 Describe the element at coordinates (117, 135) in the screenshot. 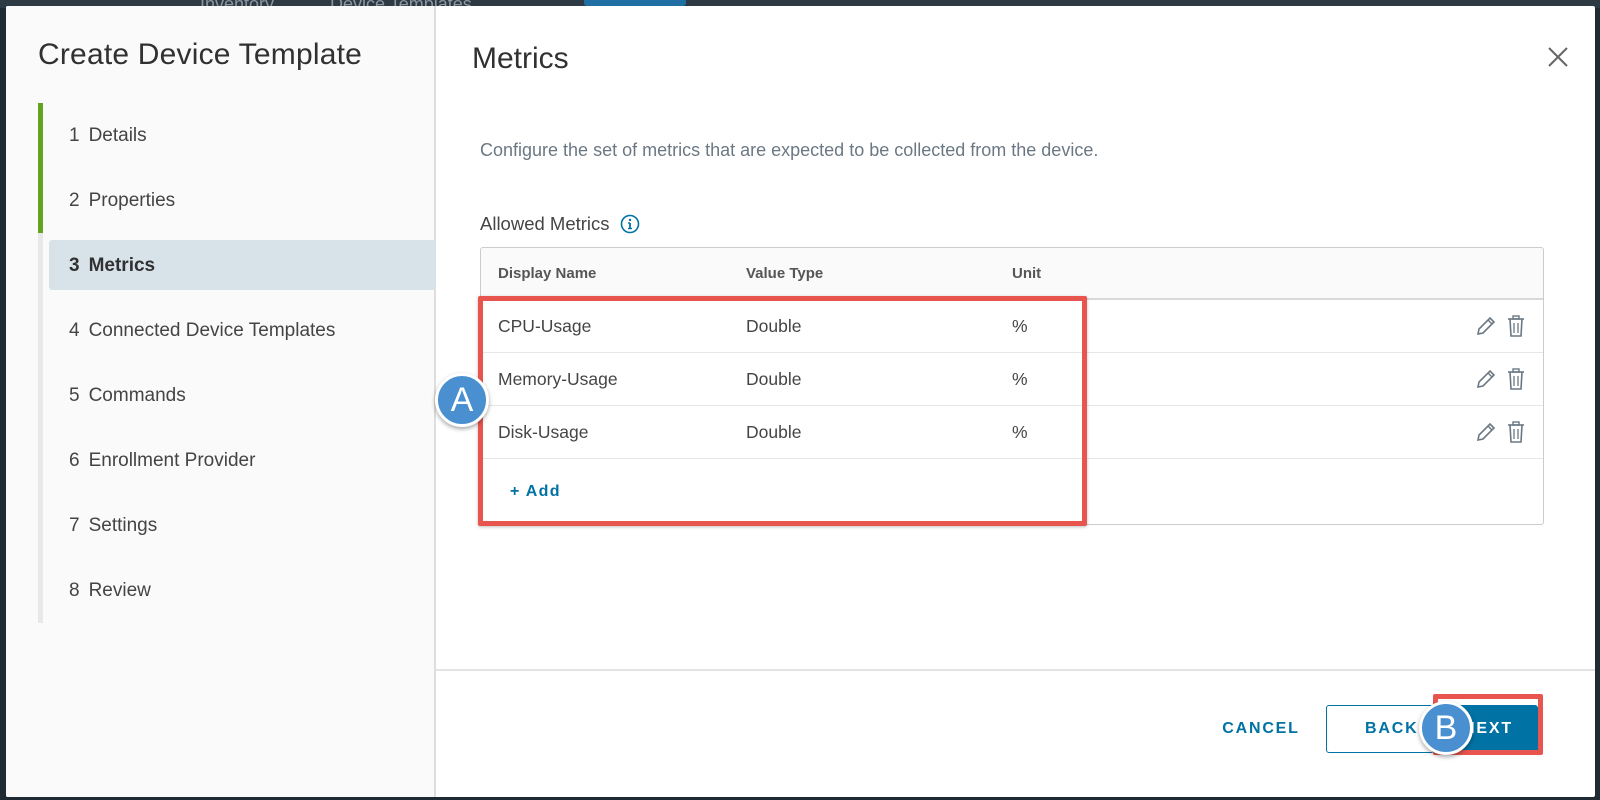

I see `step-label: Details` at that location.